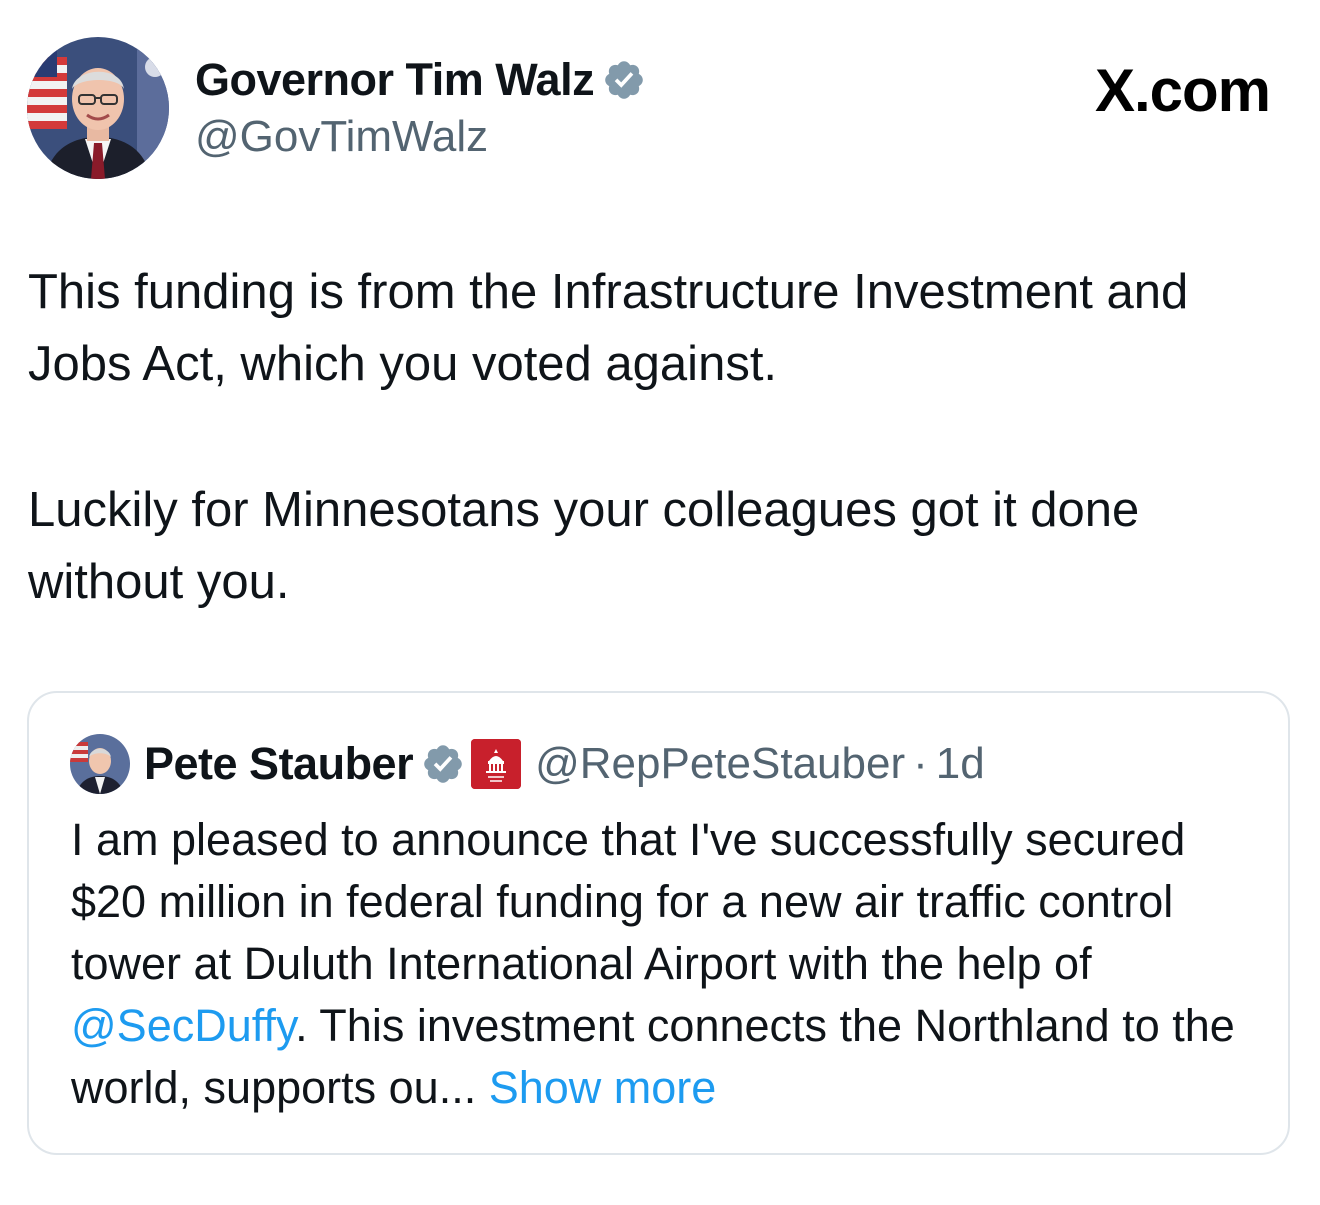 The height and width of the screenshot is (1205, 1320). I want to click on house-gop-badge-icon, so click(496, 764).